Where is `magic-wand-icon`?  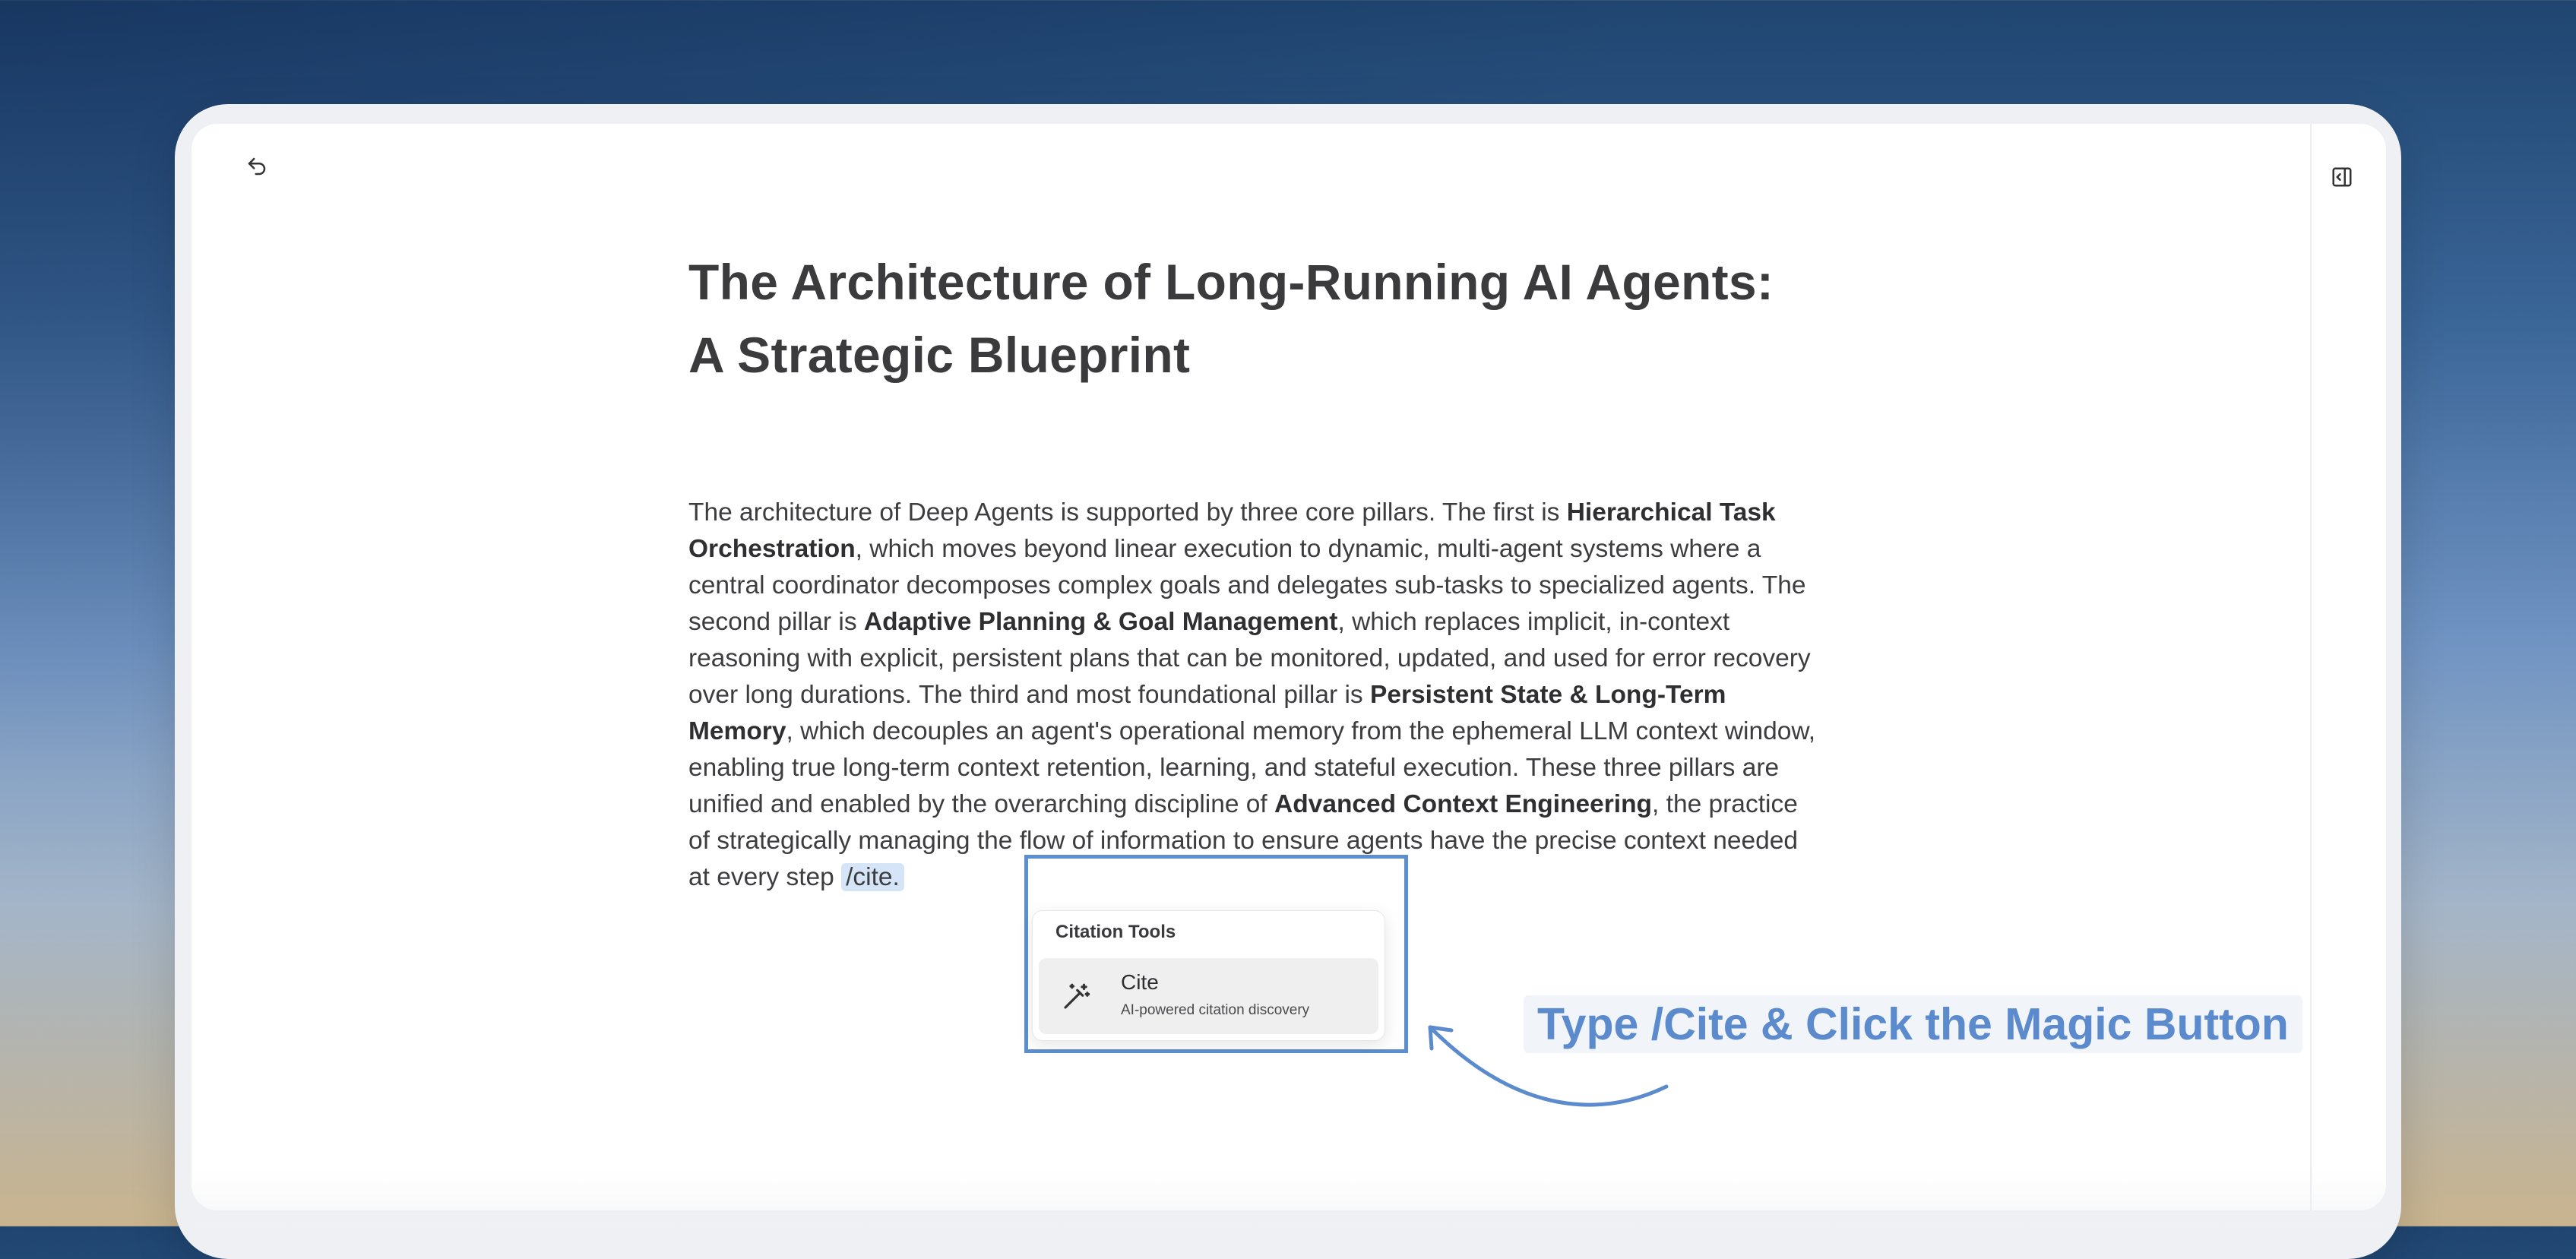 magic-wand-icon is located at coordinates (1077, 996).